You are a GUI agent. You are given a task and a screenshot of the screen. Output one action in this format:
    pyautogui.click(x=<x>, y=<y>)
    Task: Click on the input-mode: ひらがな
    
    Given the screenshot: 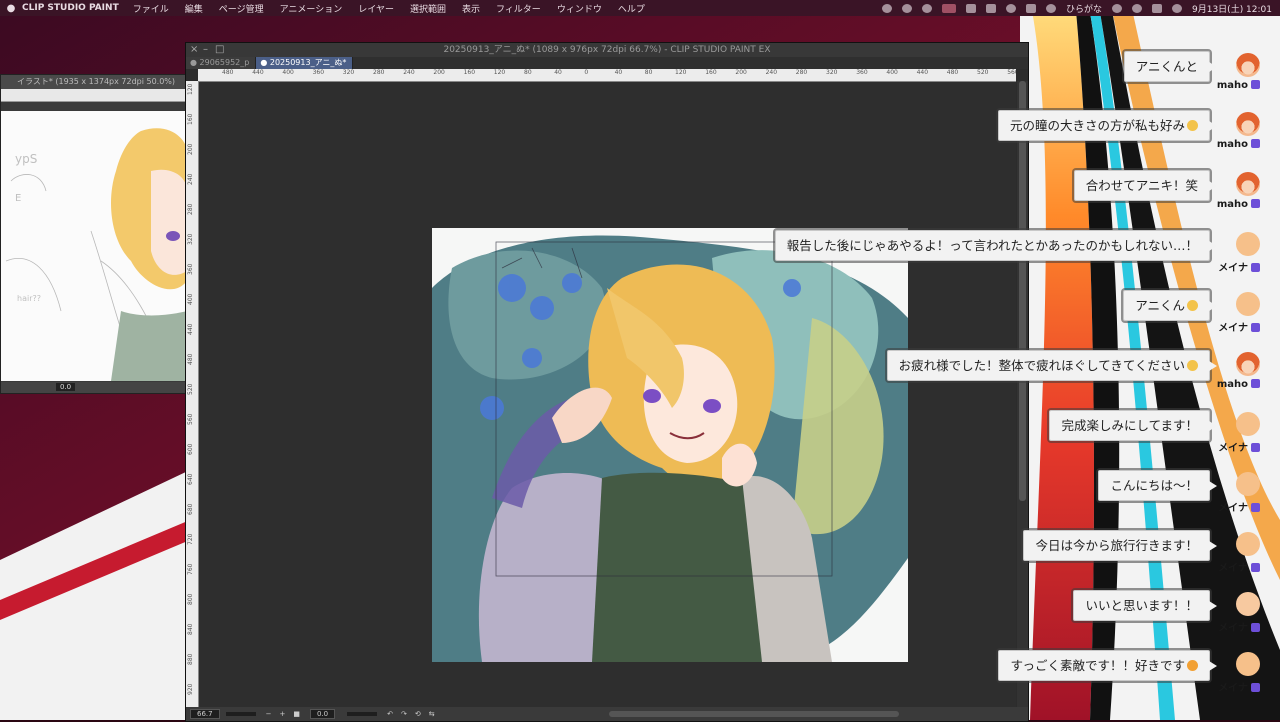 What is the action you would take?
    pyautogui.click(x=1084, y=8)
    